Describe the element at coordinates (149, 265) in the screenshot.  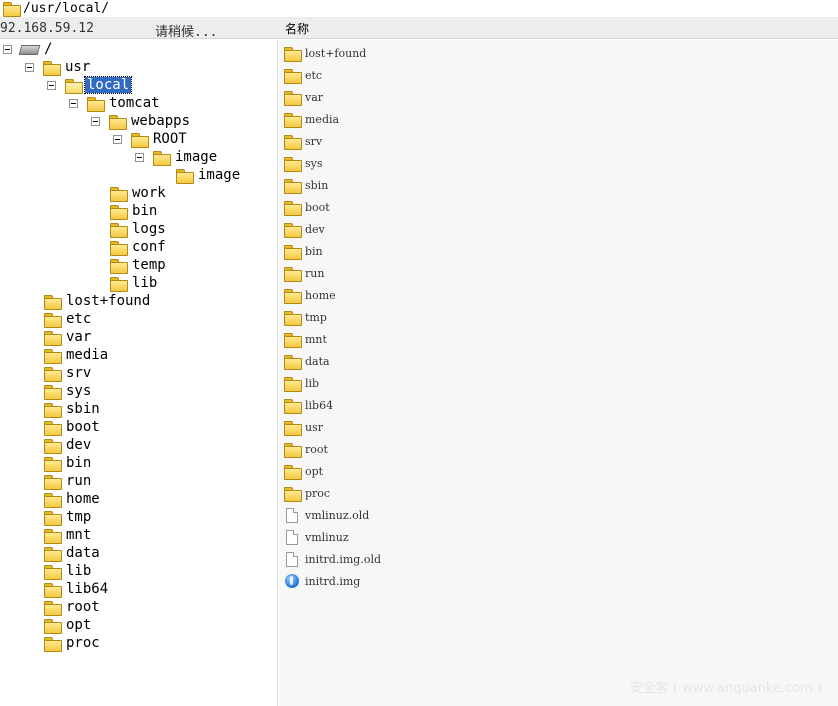
I see `tree-label: temp` at that location.